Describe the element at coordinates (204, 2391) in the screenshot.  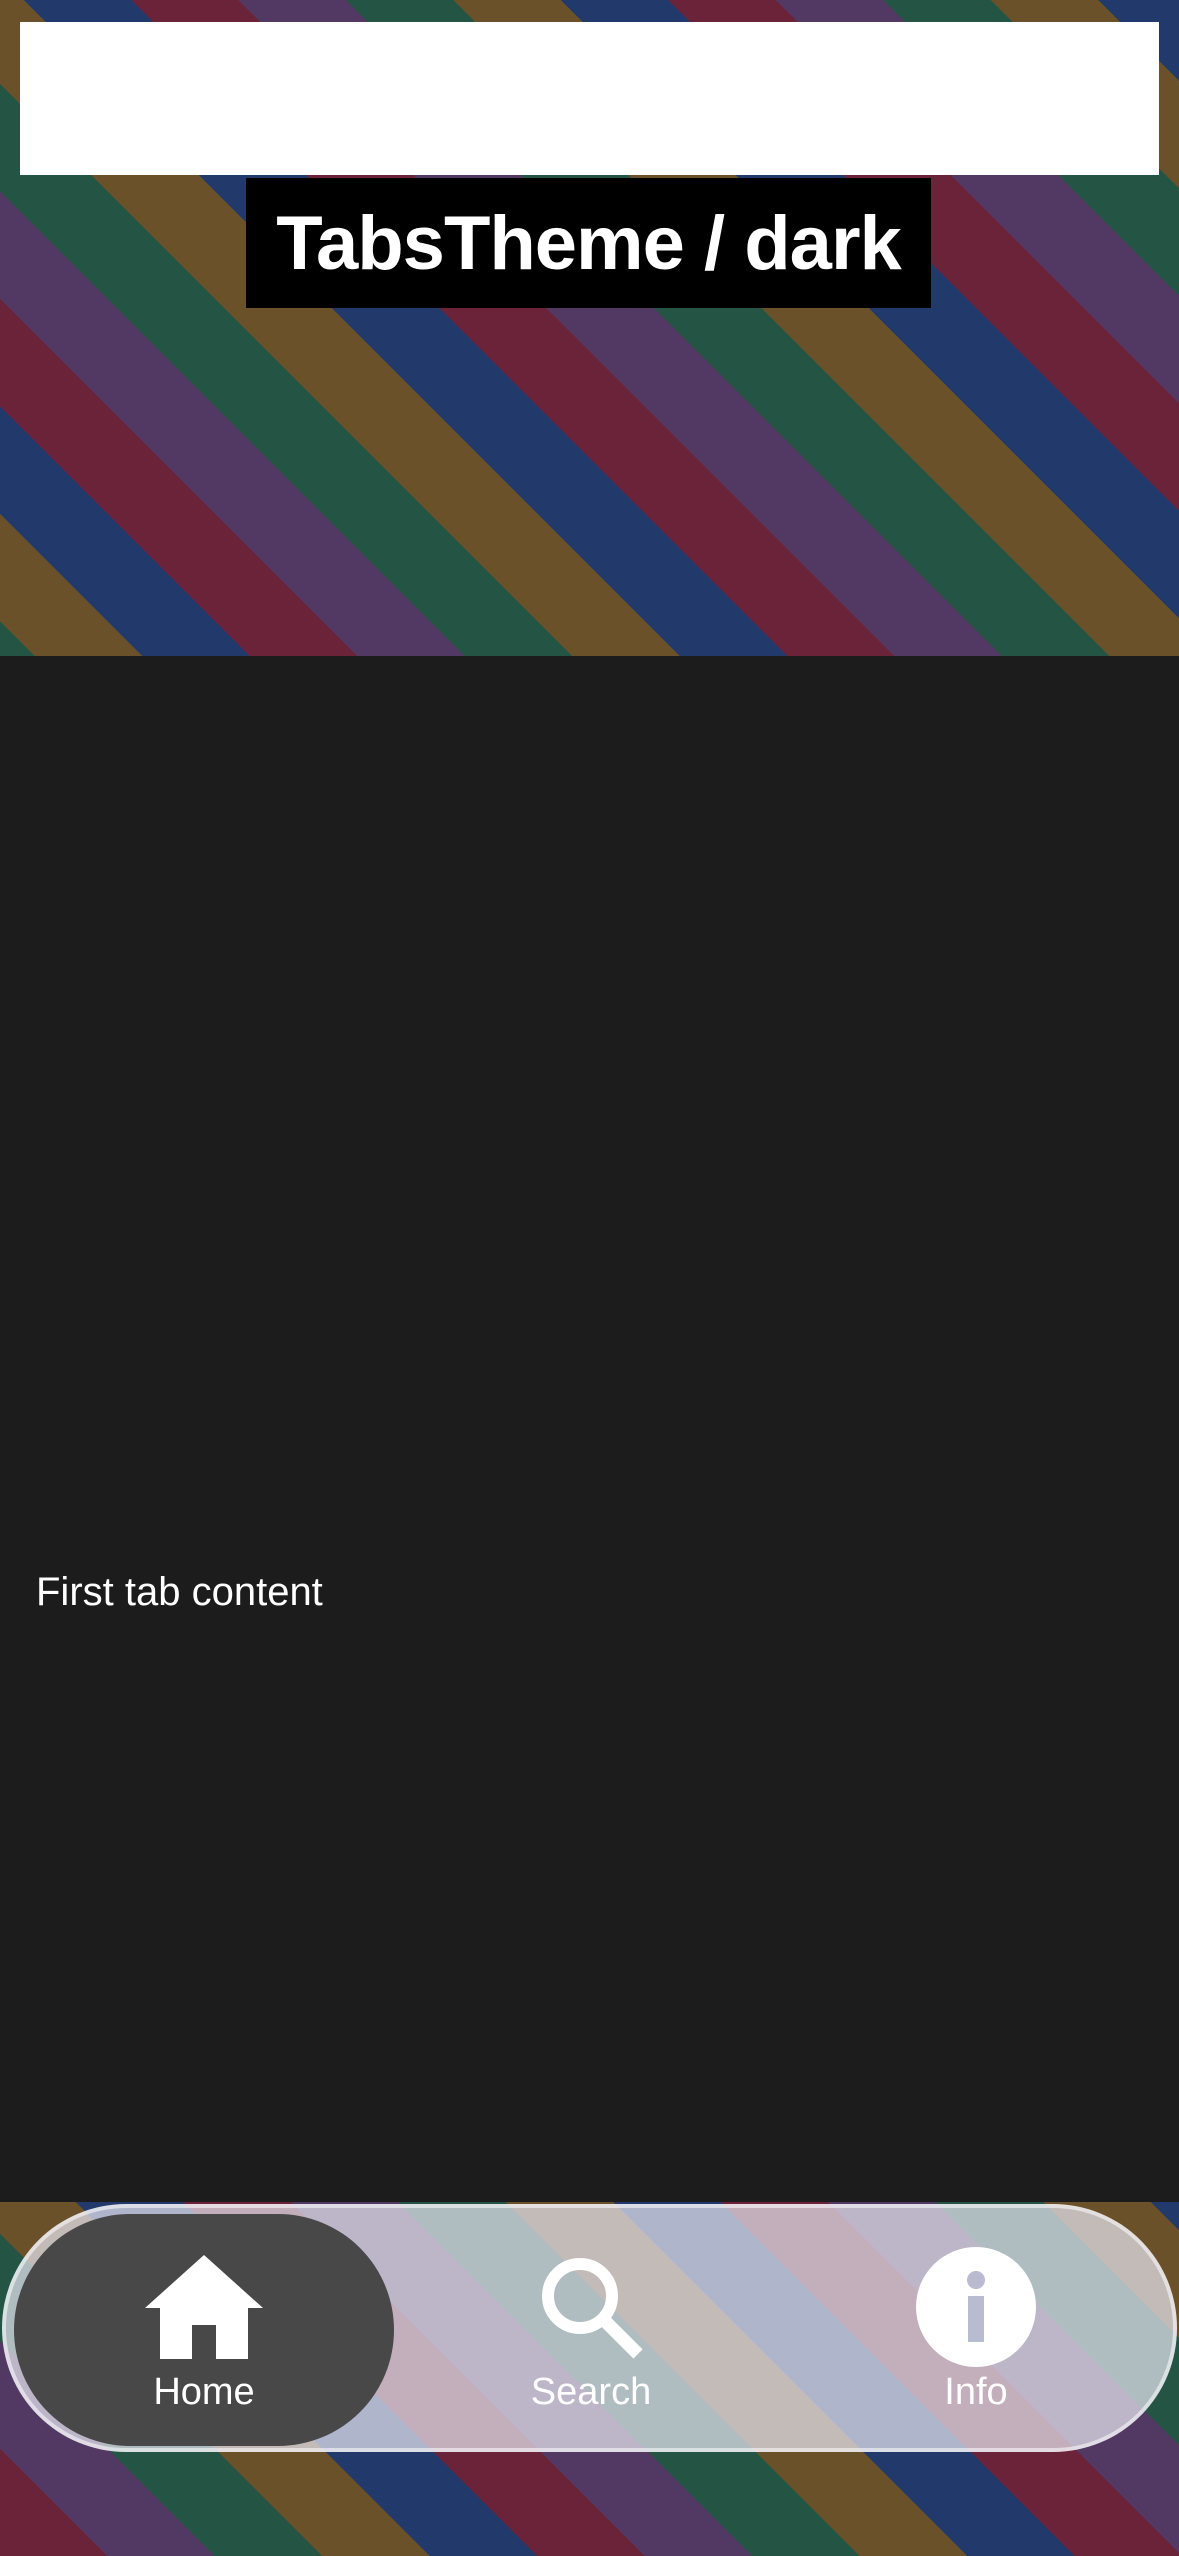
I see `tab-home-label: Home` at that location.